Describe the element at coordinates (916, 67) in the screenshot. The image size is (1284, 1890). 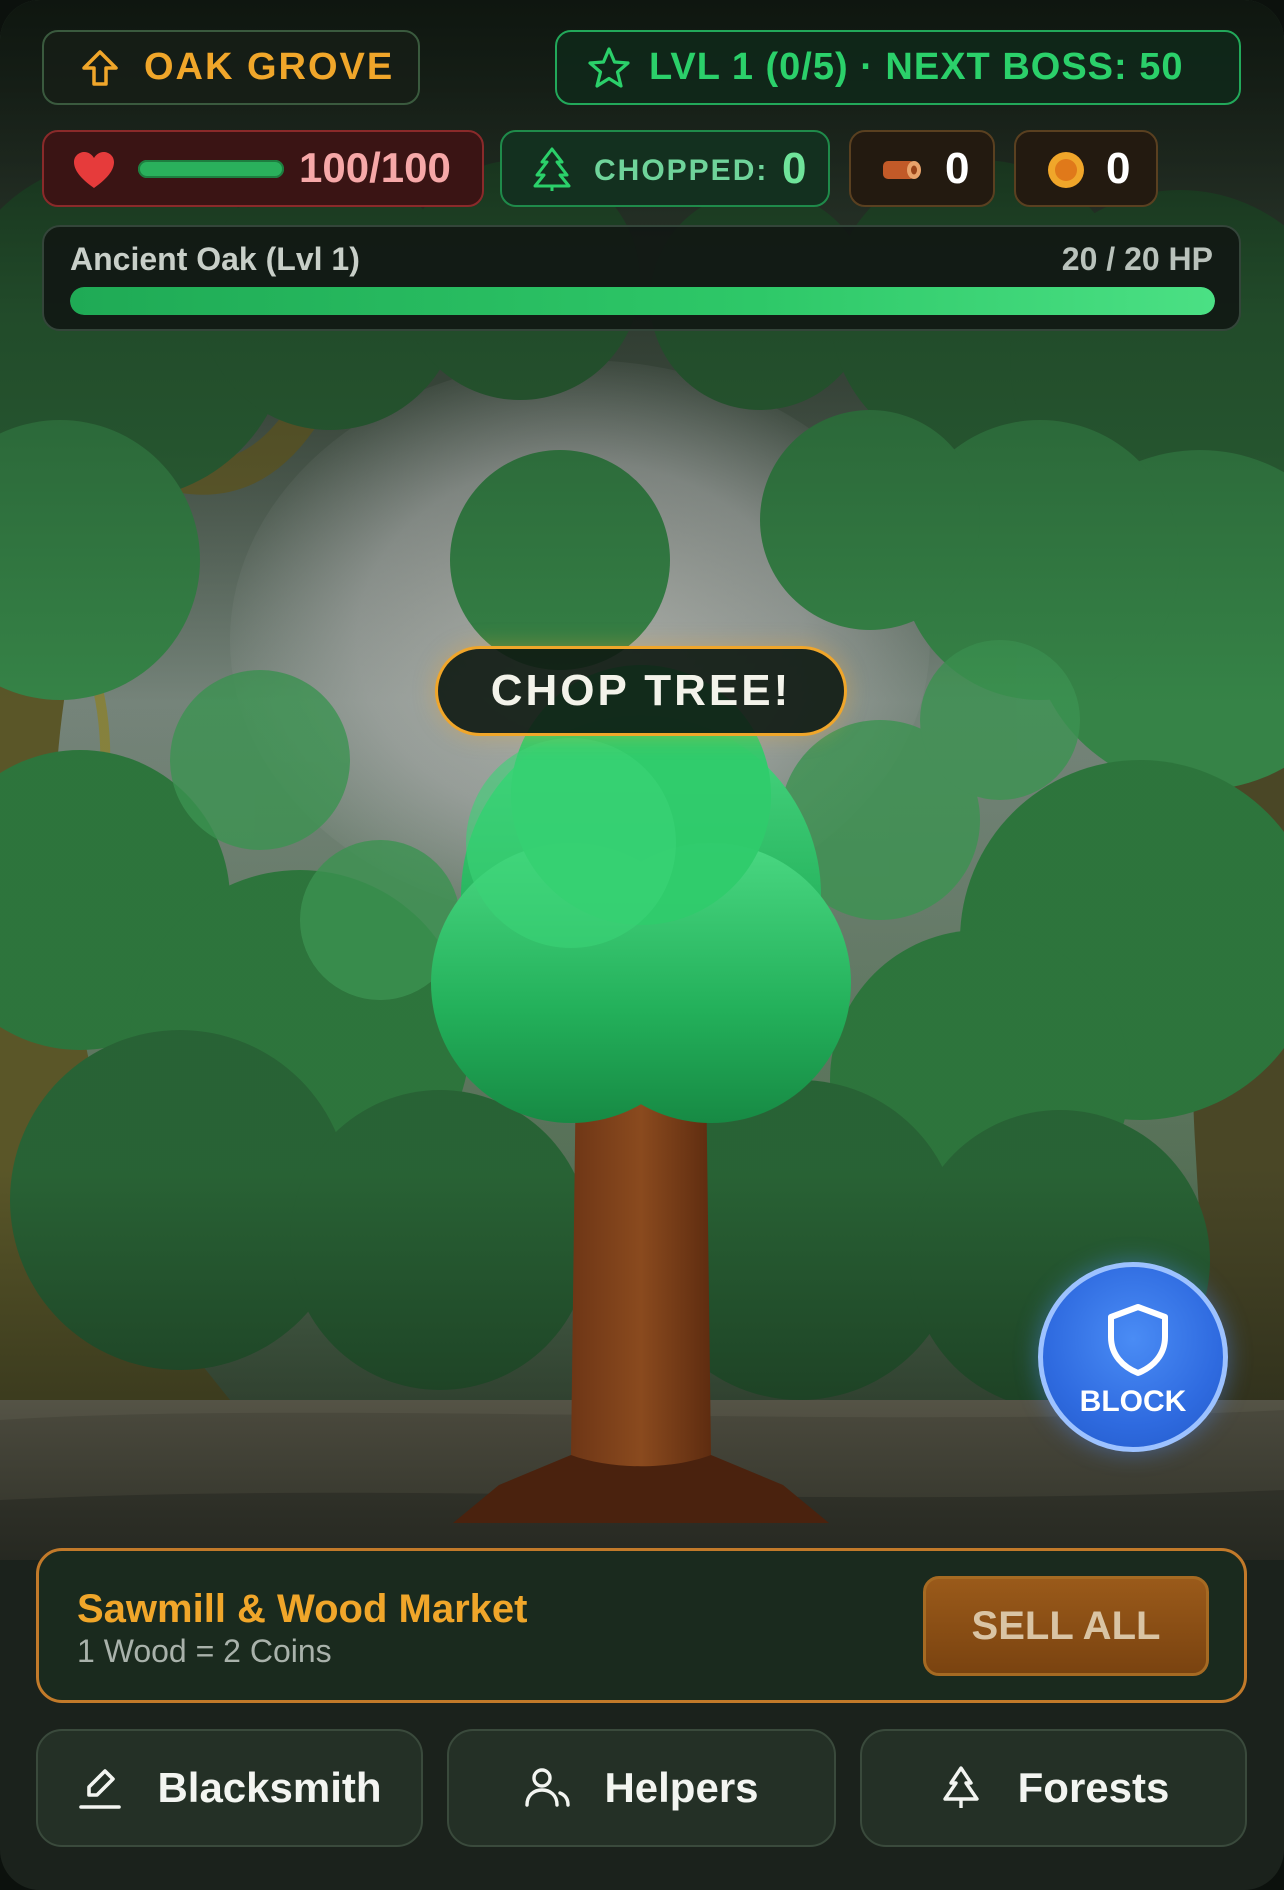
I see `level-text: LVL 1 (0/5) · NEXT BOSS: 50` at that location.